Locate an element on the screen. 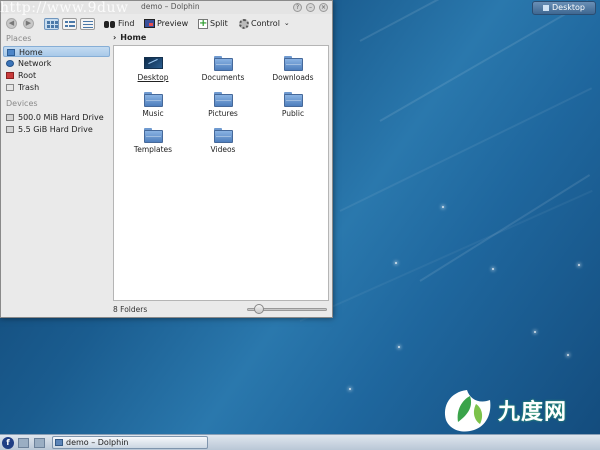 This screenshot has height=450, width=600. file-label: Public is located at coordinates (293, 113).